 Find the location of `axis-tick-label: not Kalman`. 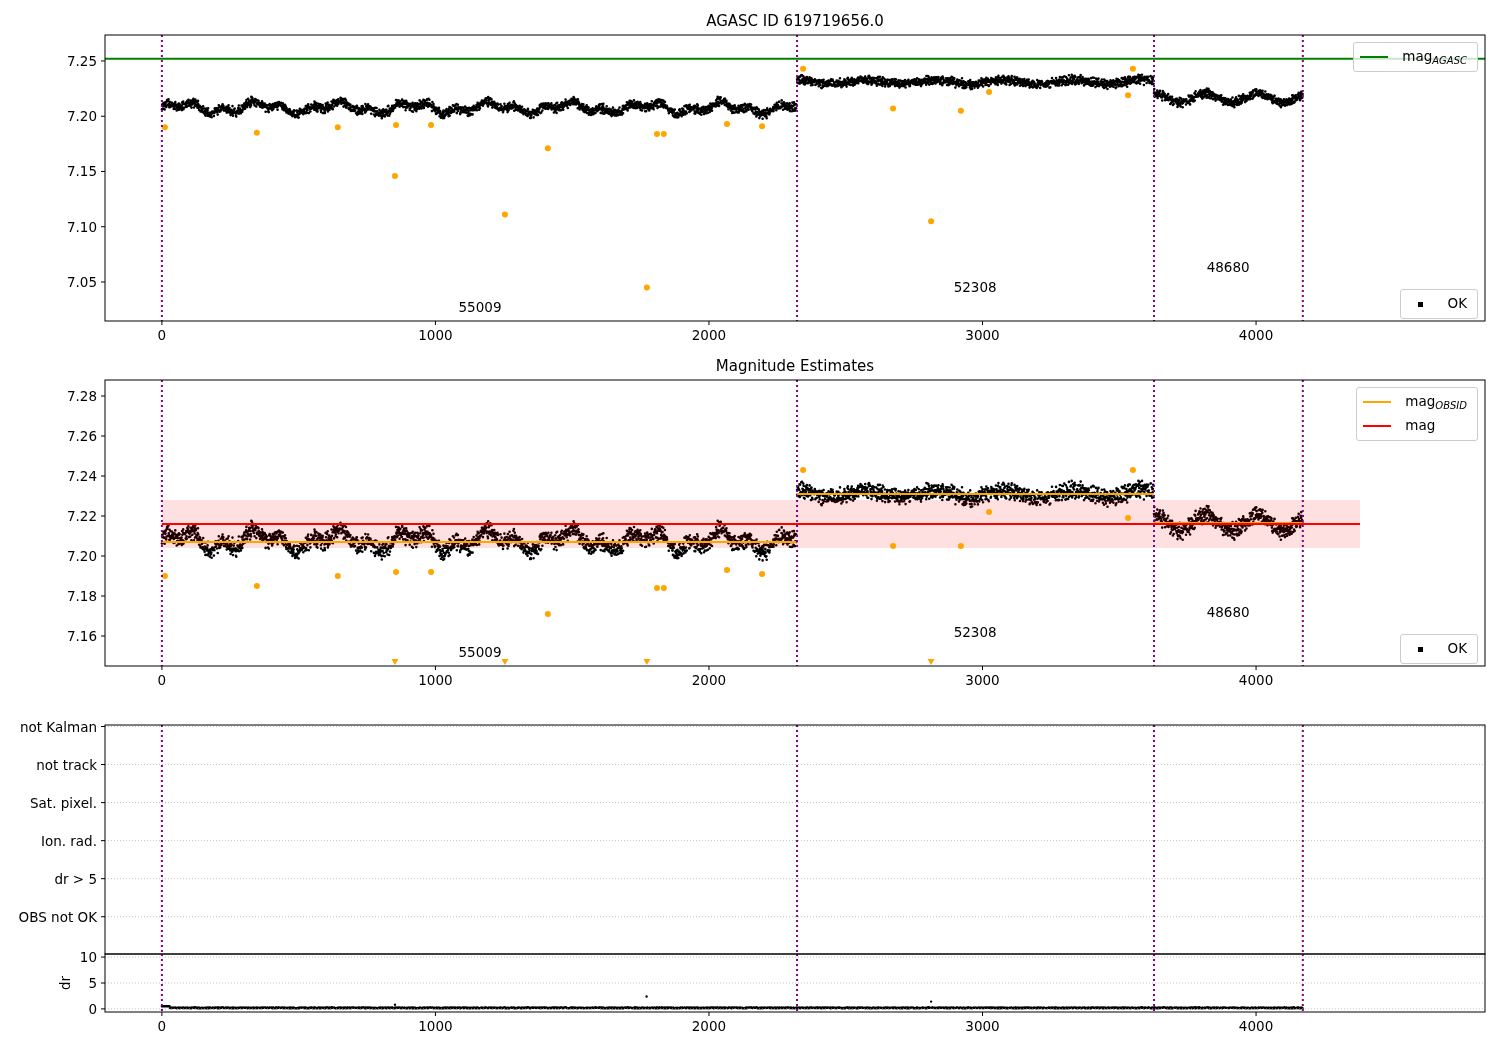

axis-tick-label: not Kalman is located at coordinates (58, 726).